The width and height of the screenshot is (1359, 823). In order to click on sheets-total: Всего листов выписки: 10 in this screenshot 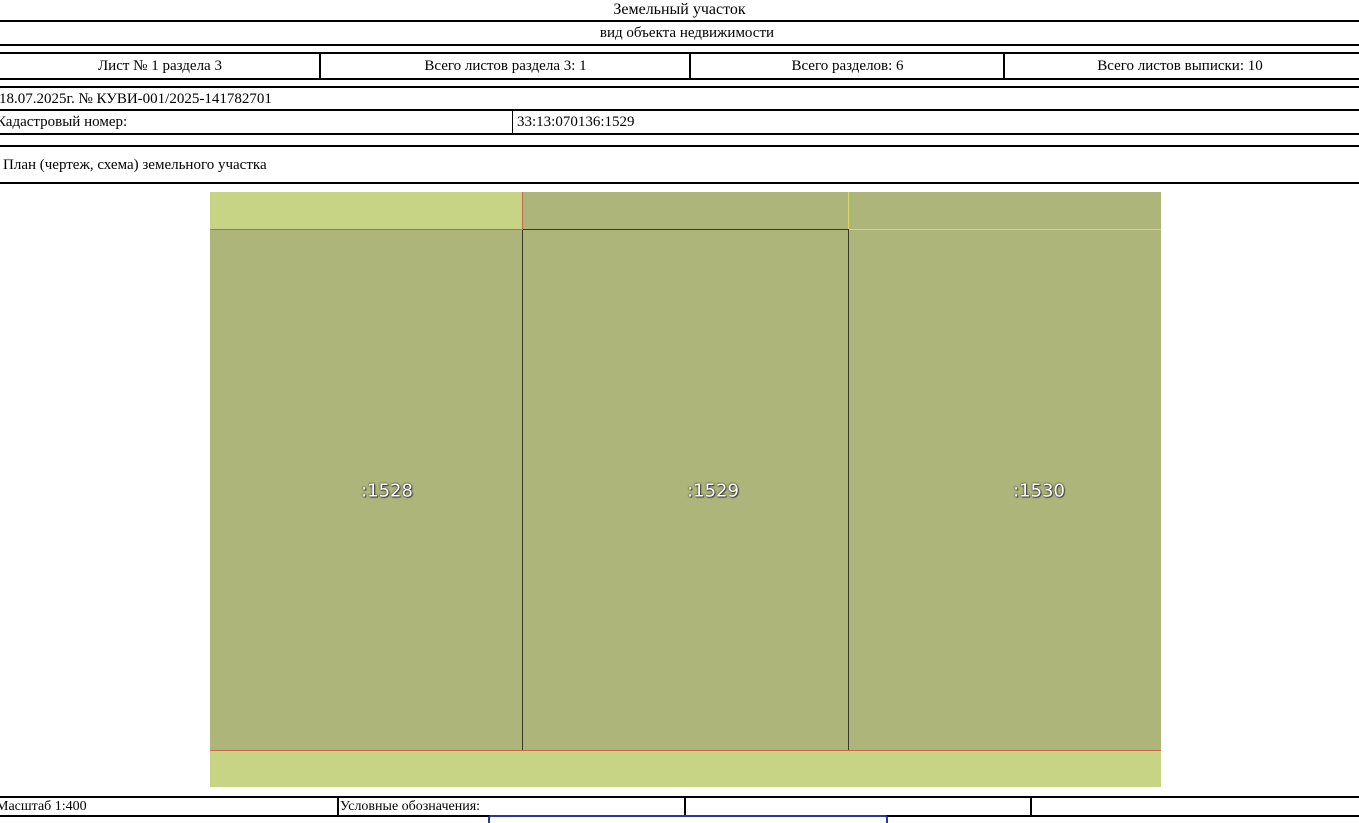, I will do `click(1180, 66)`.